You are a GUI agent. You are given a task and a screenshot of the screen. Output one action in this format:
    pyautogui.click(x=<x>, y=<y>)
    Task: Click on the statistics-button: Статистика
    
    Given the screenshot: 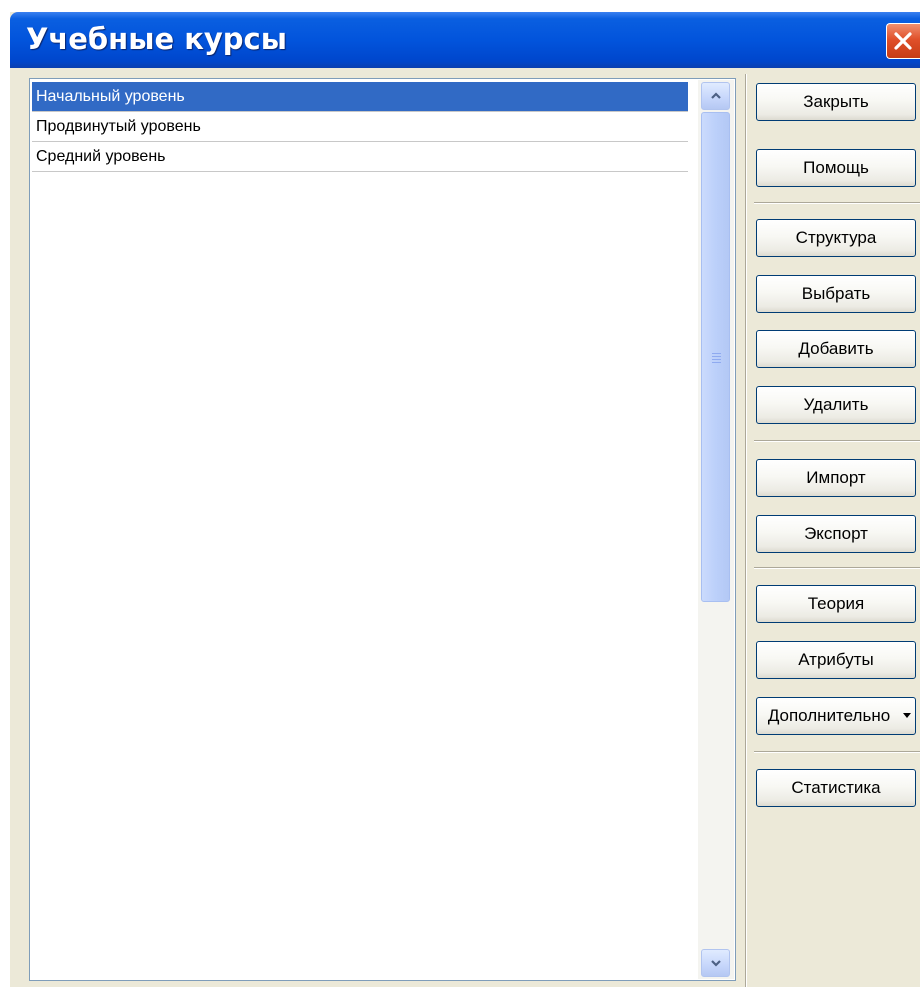 What is the action you would take?
    pyautogui.click(x=836, y=788)
    